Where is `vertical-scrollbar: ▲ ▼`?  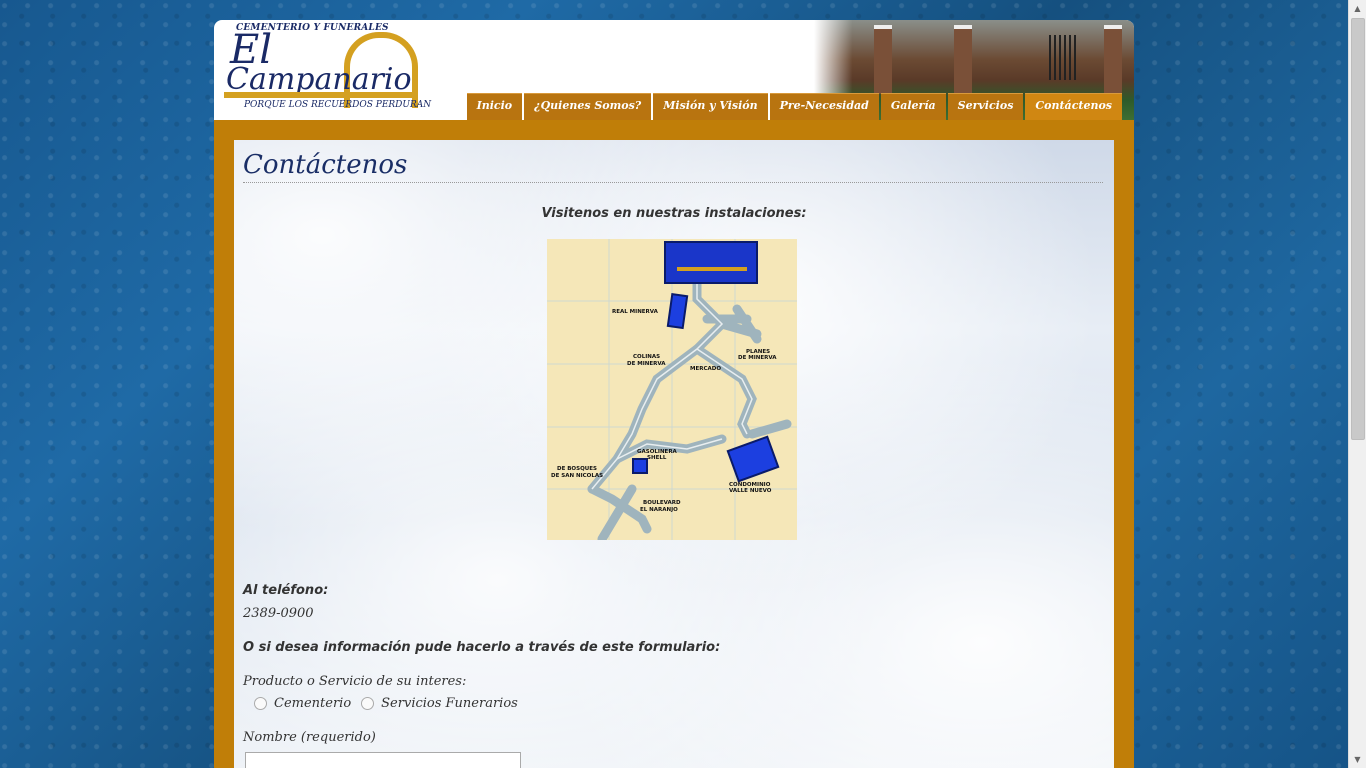 vertical-scrollbar: ▲ ▼ is located at coordinates (1357, 384).